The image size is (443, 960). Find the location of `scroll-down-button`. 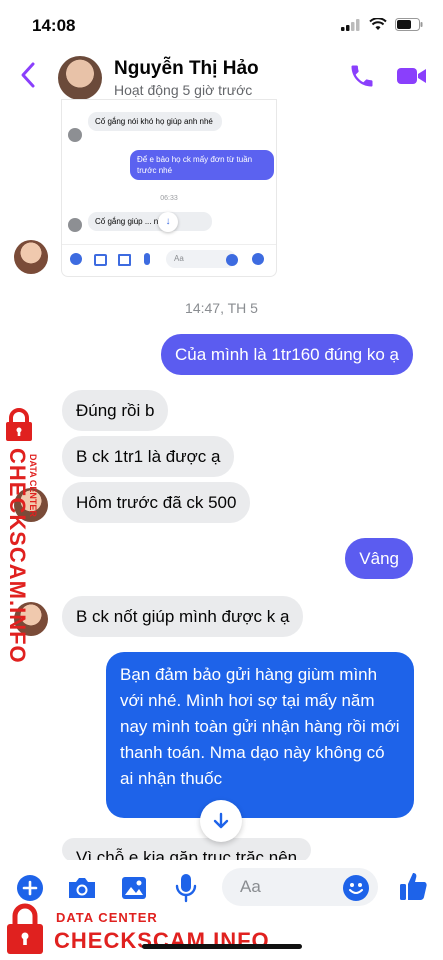

scroll-down-button is located at coordinates (221, 821).